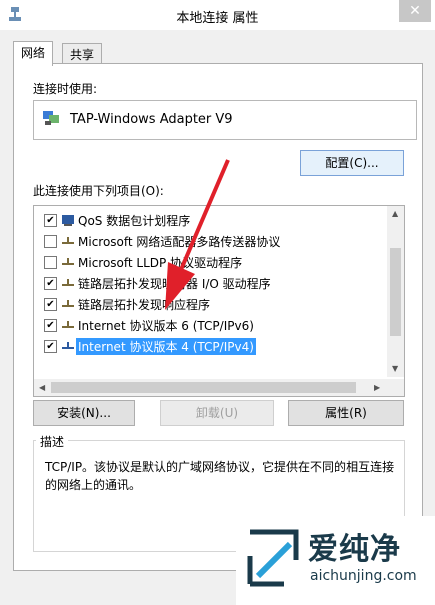 This screenshot has height=605, width=435. I want to click on horizontal-scrollbar: ◀ ▶, so click(219, 387).